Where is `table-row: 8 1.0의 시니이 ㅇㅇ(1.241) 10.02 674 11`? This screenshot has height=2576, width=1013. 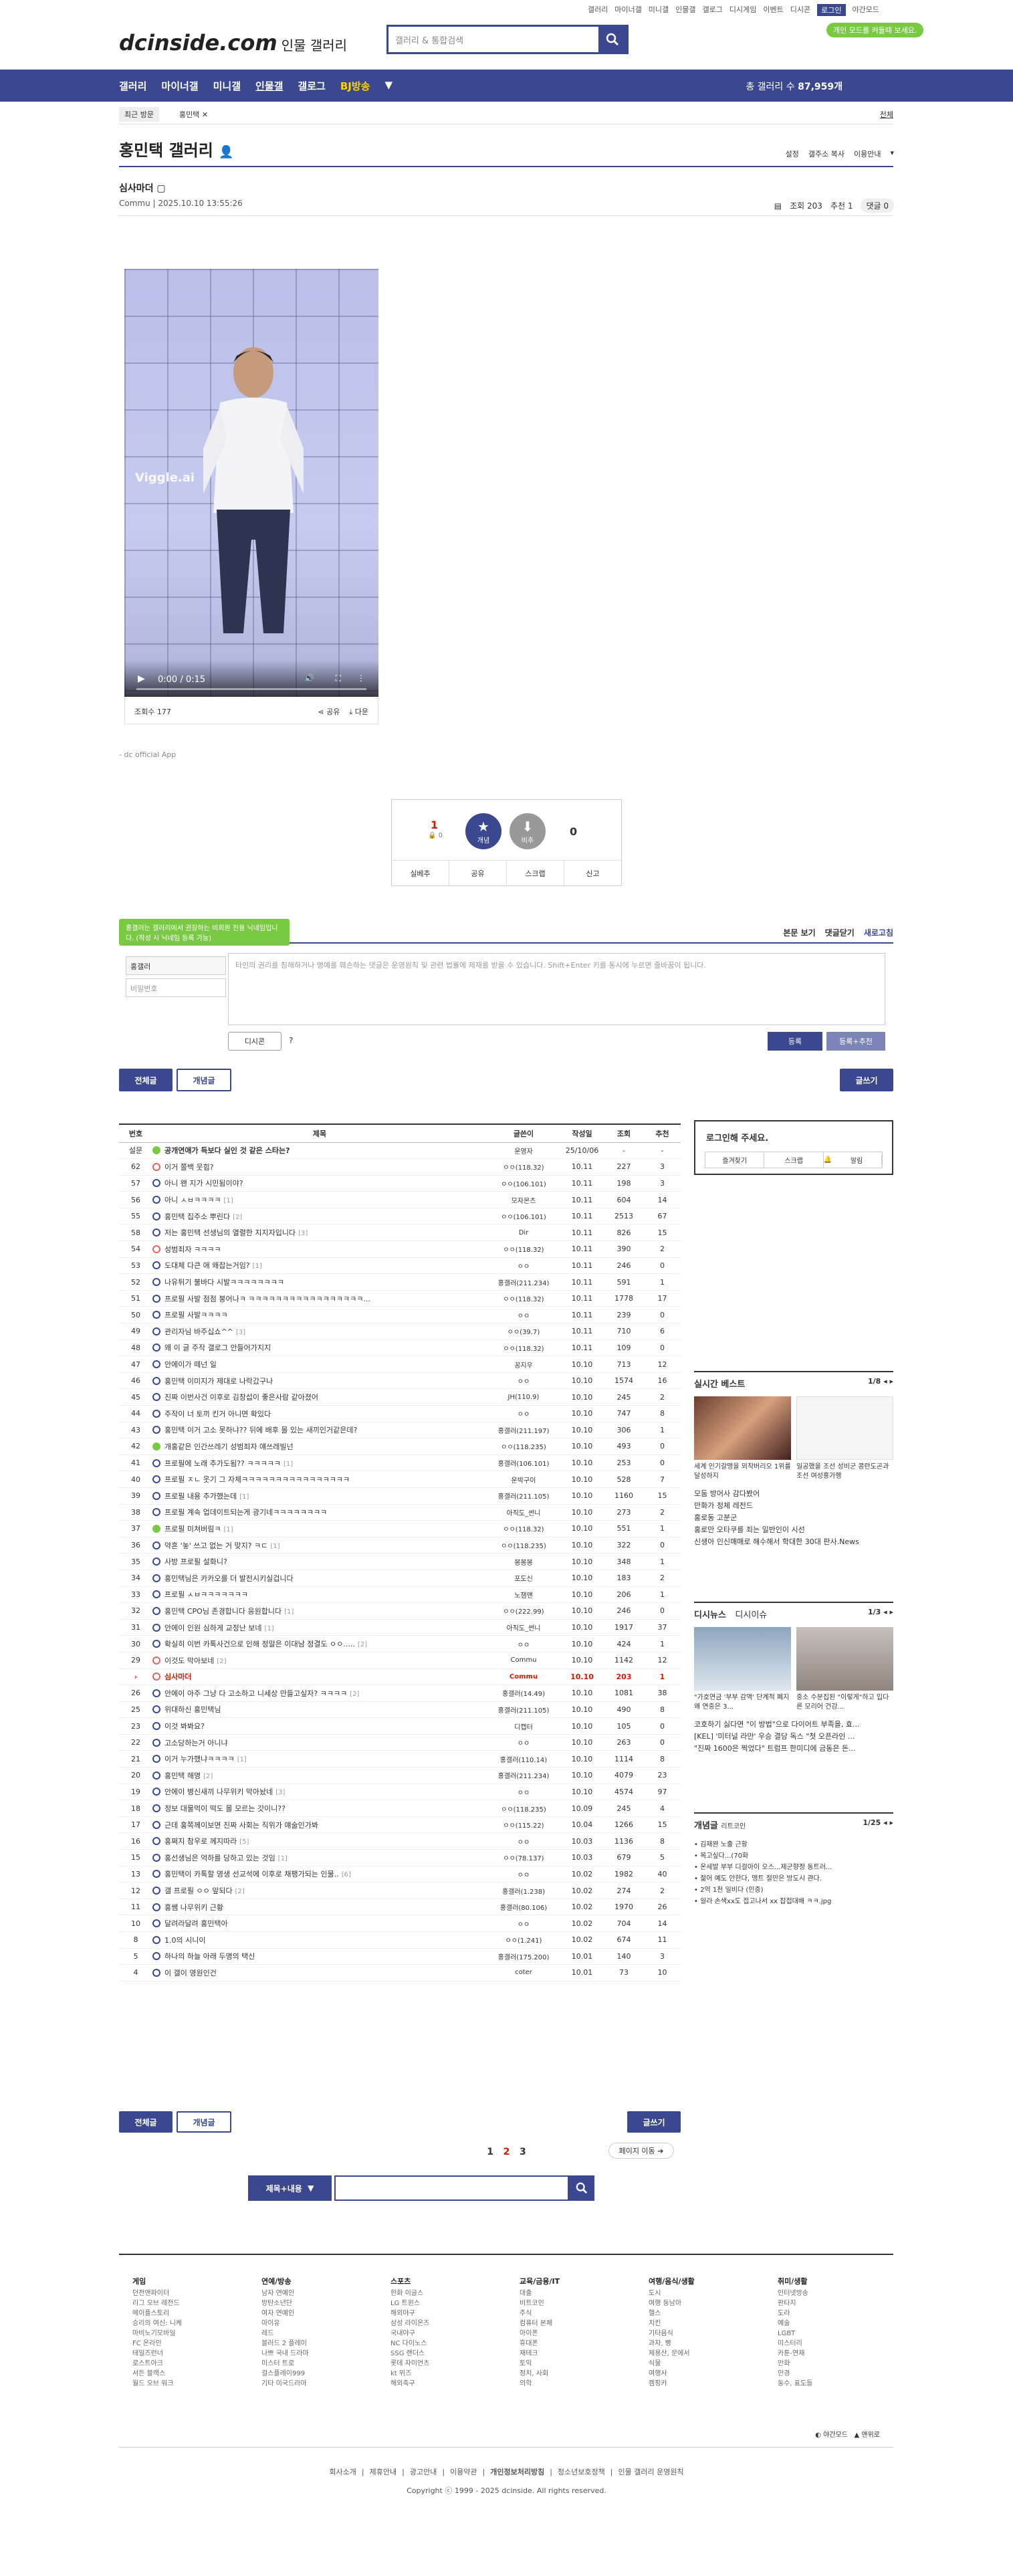 table-row: 8 1.0의 시니이 ㅇㅇ(1.241) 10.02 674 11 is located at coordinates (400, 1940).